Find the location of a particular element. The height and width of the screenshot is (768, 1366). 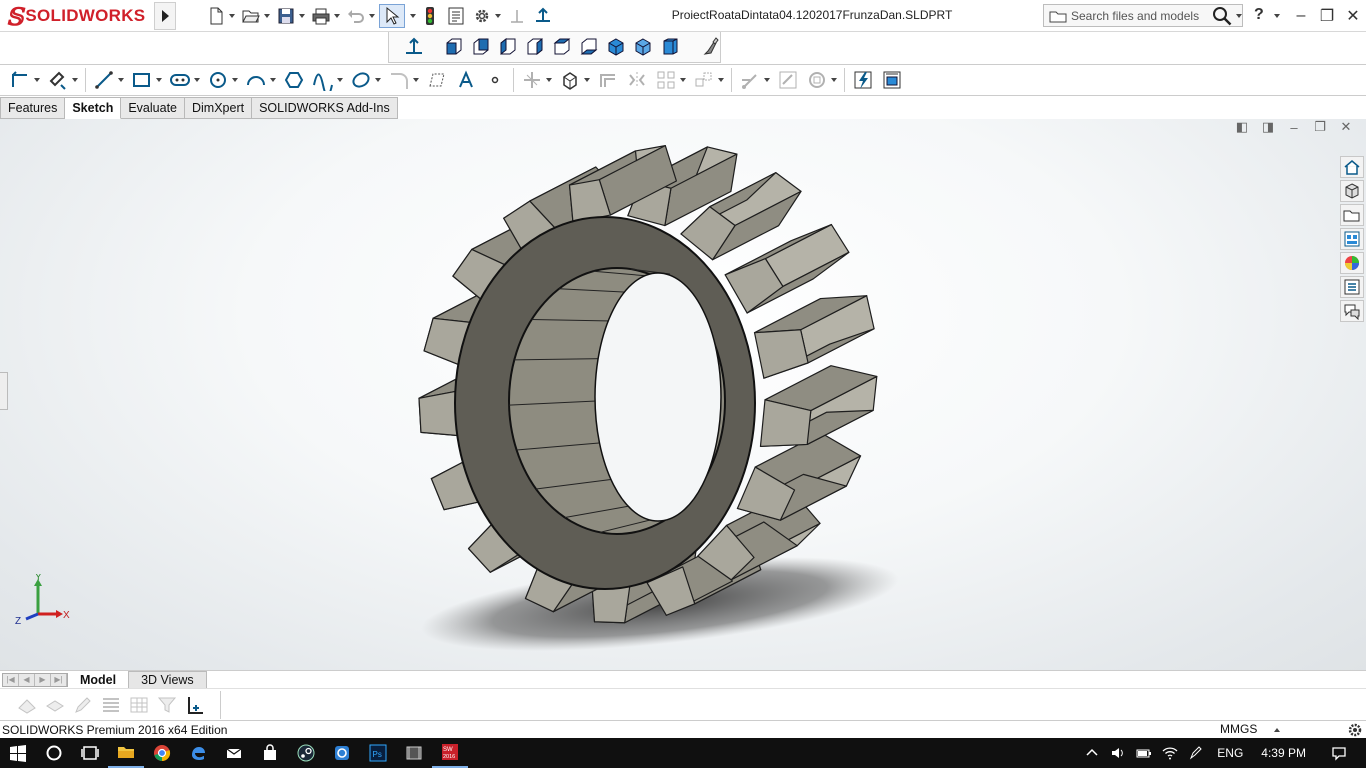

edit-view-button is located at coordinates (83, 705).